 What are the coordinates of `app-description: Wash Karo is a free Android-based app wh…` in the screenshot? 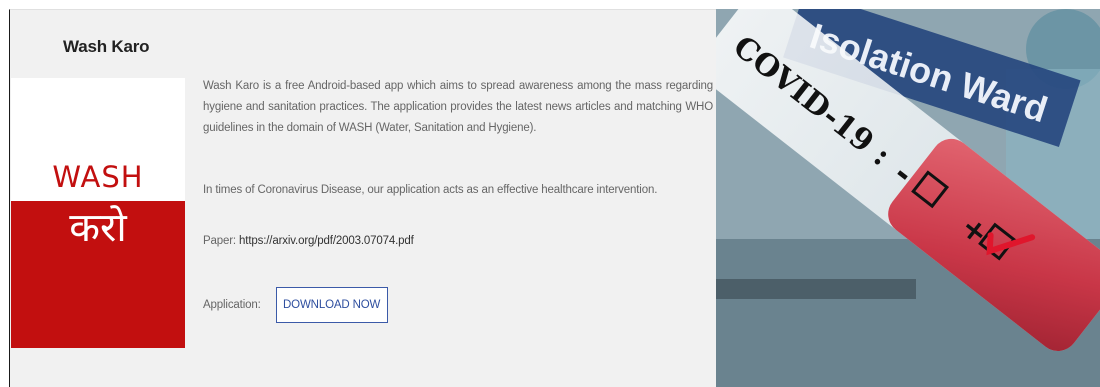 It's located at (458, 107).